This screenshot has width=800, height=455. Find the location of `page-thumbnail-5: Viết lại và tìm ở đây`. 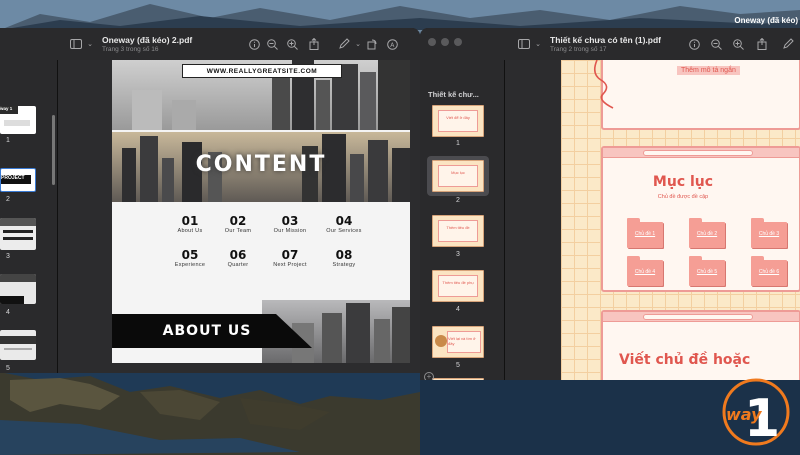

page-thumbnail-5: Viết lại và tìm ở đây is located at coordinates (458, 342).